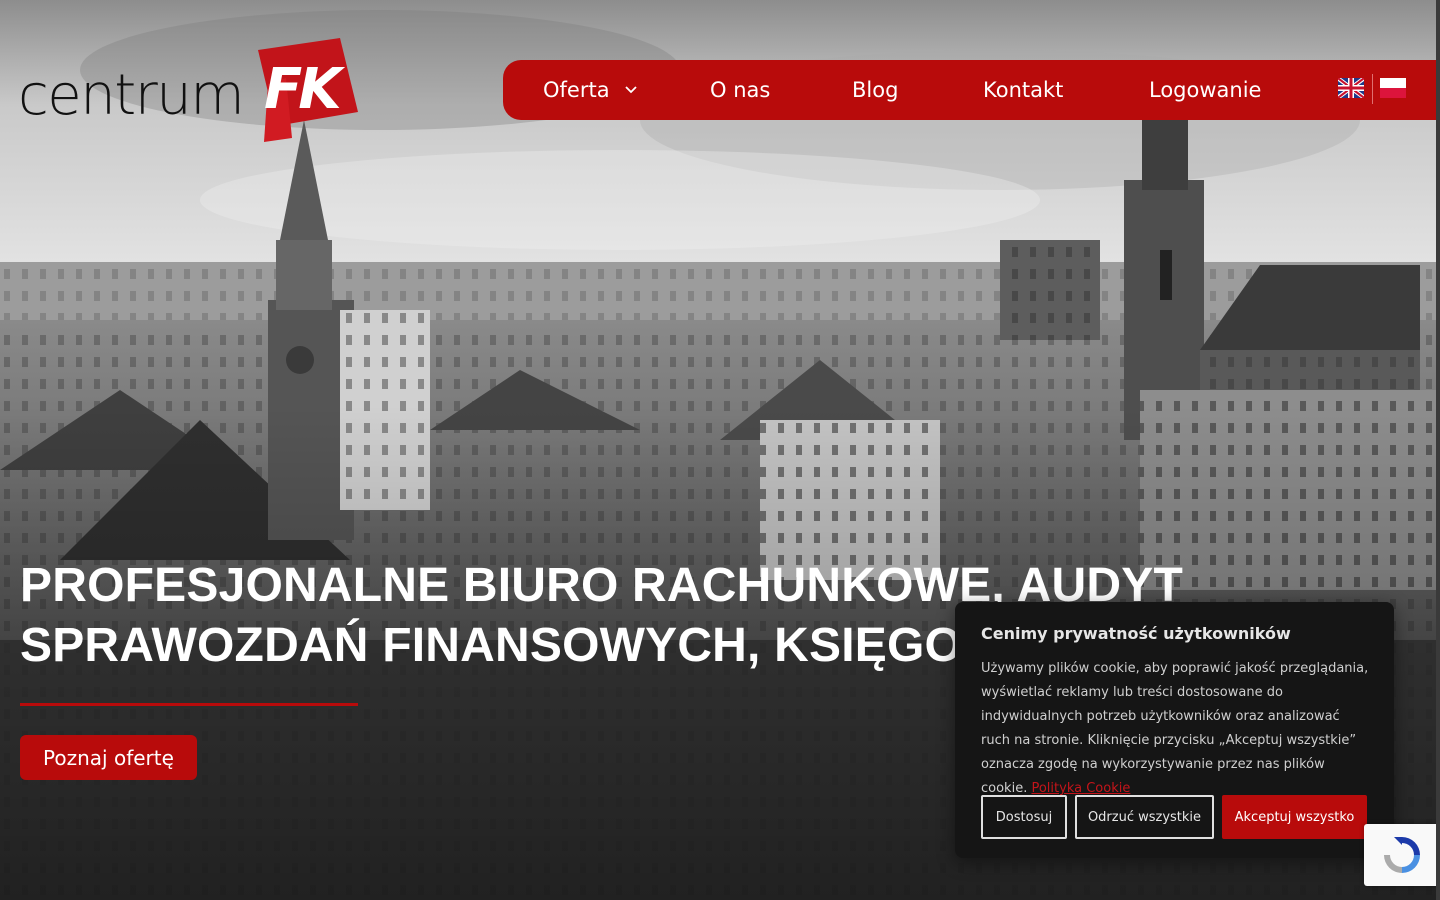 The height and width of the screenshot is (900, 1440). What do you see at coordinates (1393, 88) in the screenshot?
I see `pl-flag-icon` at bounding box center [1393, 88].